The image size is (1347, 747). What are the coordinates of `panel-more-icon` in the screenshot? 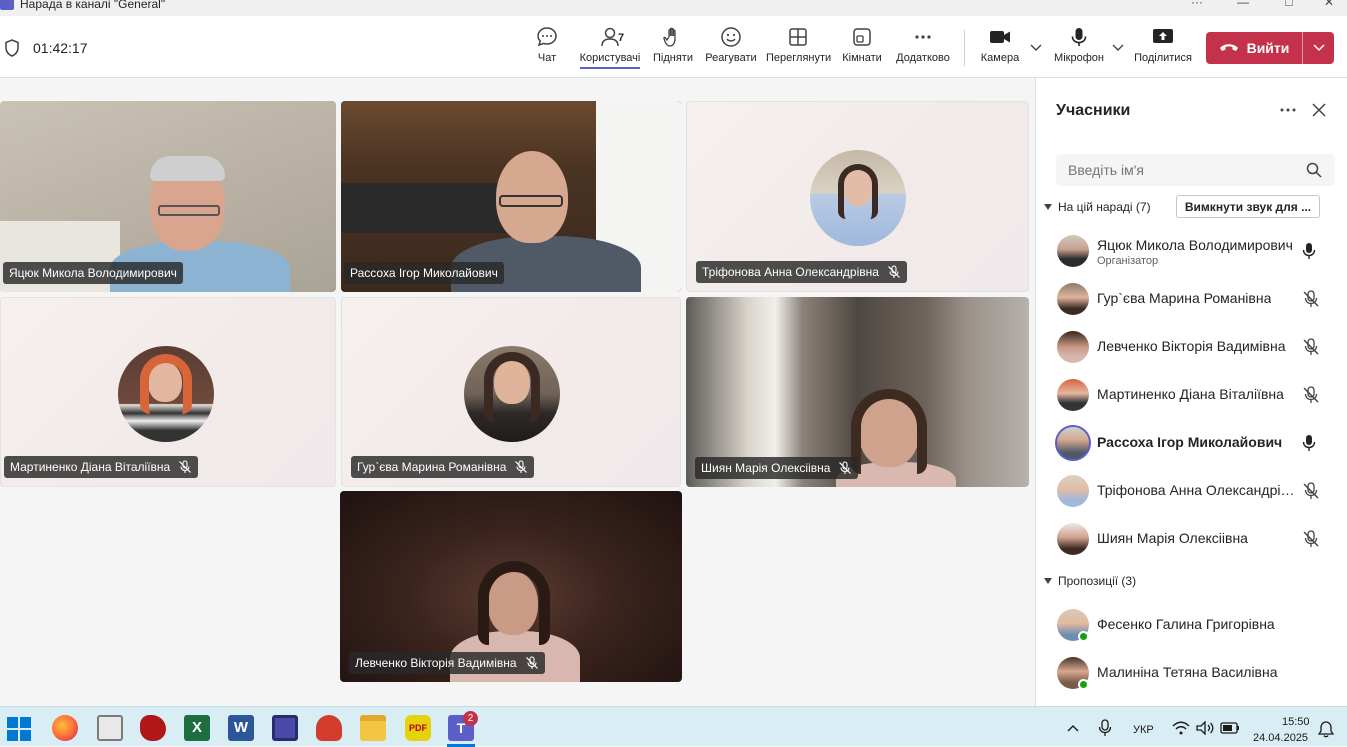 It's located at (1288, 110).